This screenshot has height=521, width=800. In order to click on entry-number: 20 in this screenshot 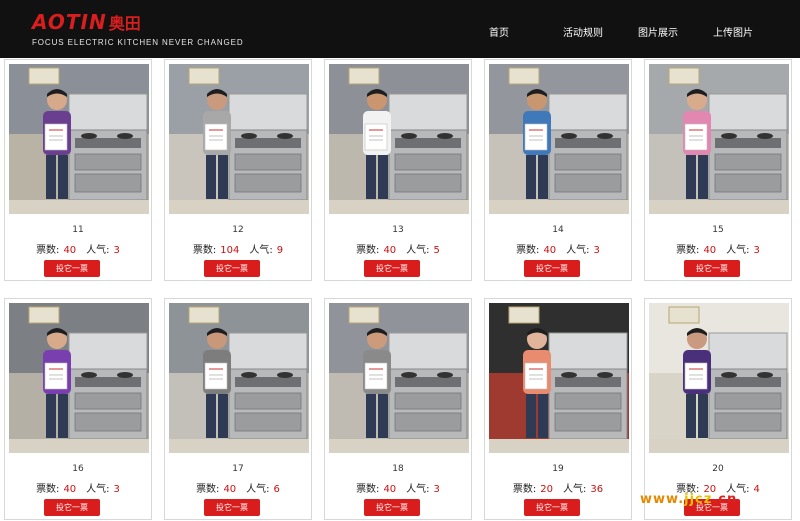, I will do `click(718, 469)`.